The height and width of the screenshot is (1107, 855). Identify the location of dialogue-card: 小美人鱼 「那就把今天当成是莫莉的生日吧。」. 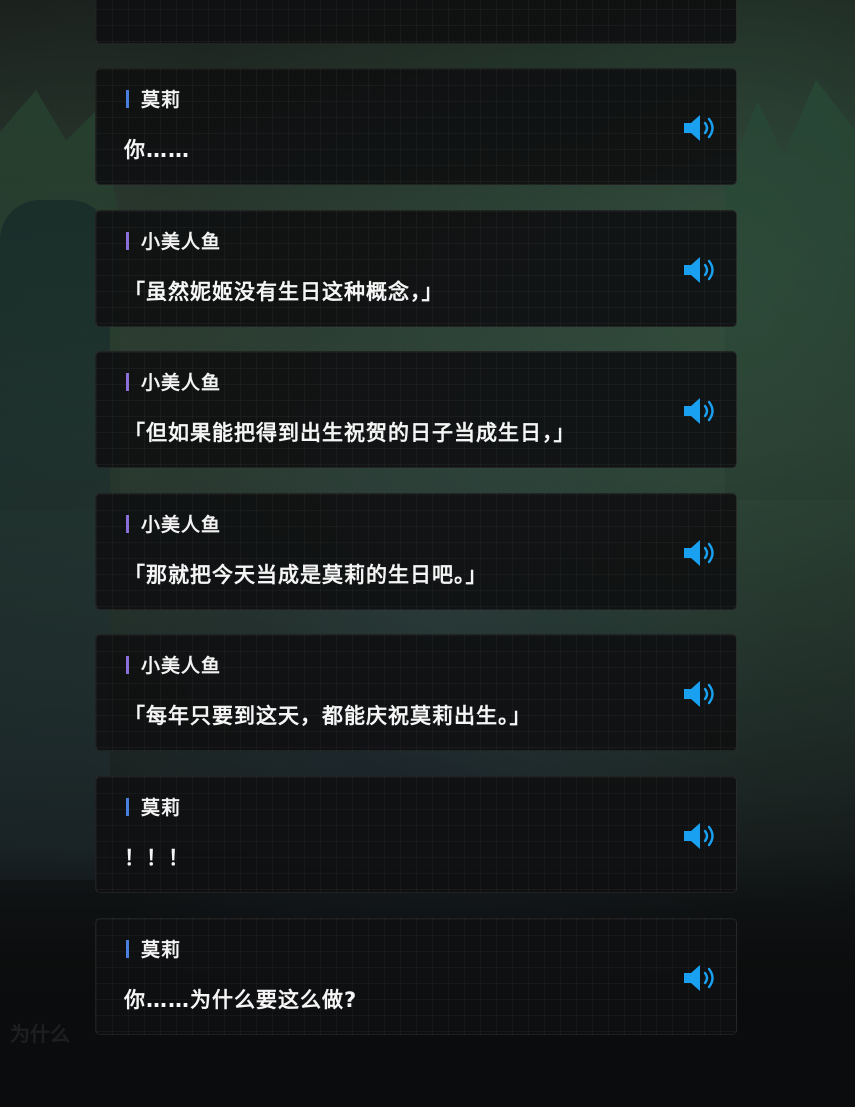
(416, 551).